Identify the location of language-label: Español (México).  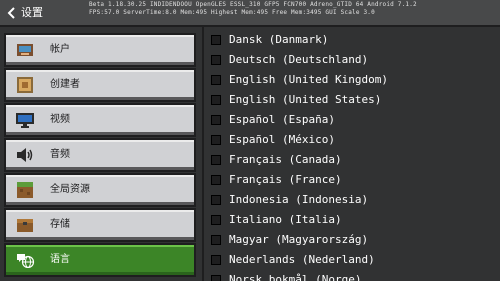
(282, 139).